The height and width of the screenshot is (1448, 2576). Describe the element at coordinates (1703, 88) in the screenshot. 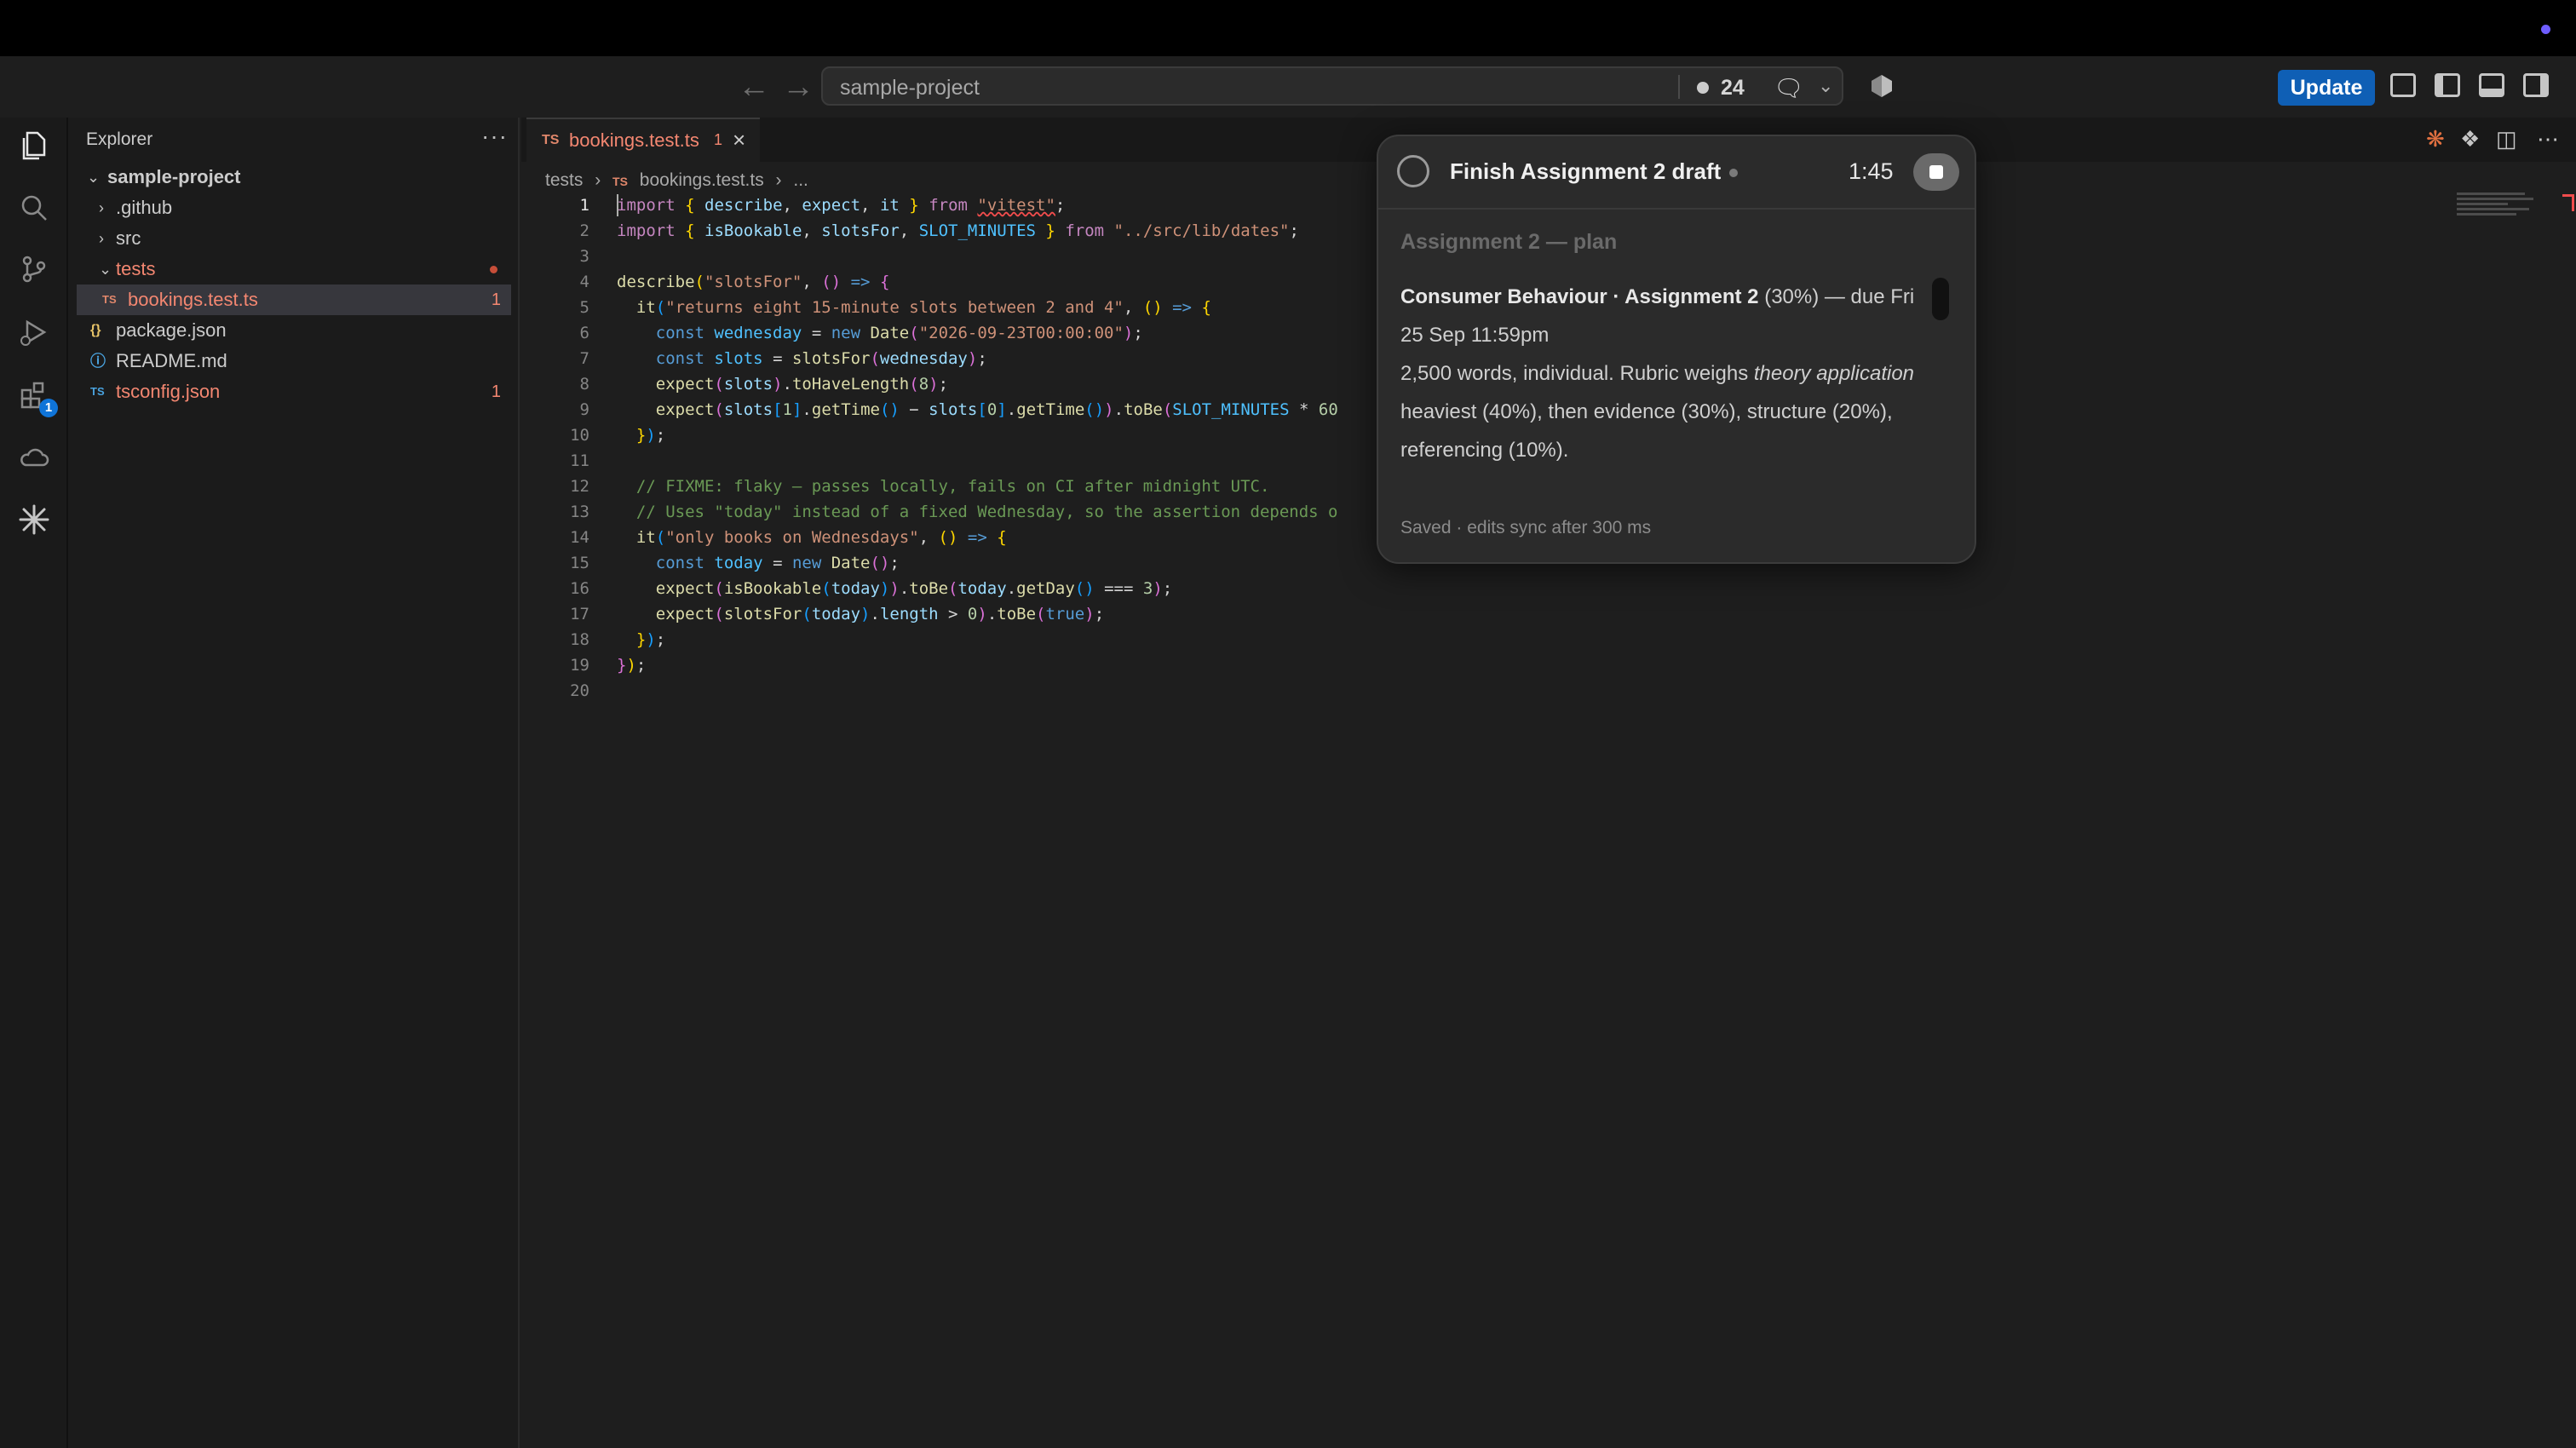

I see `record-dot-icon` at that location.